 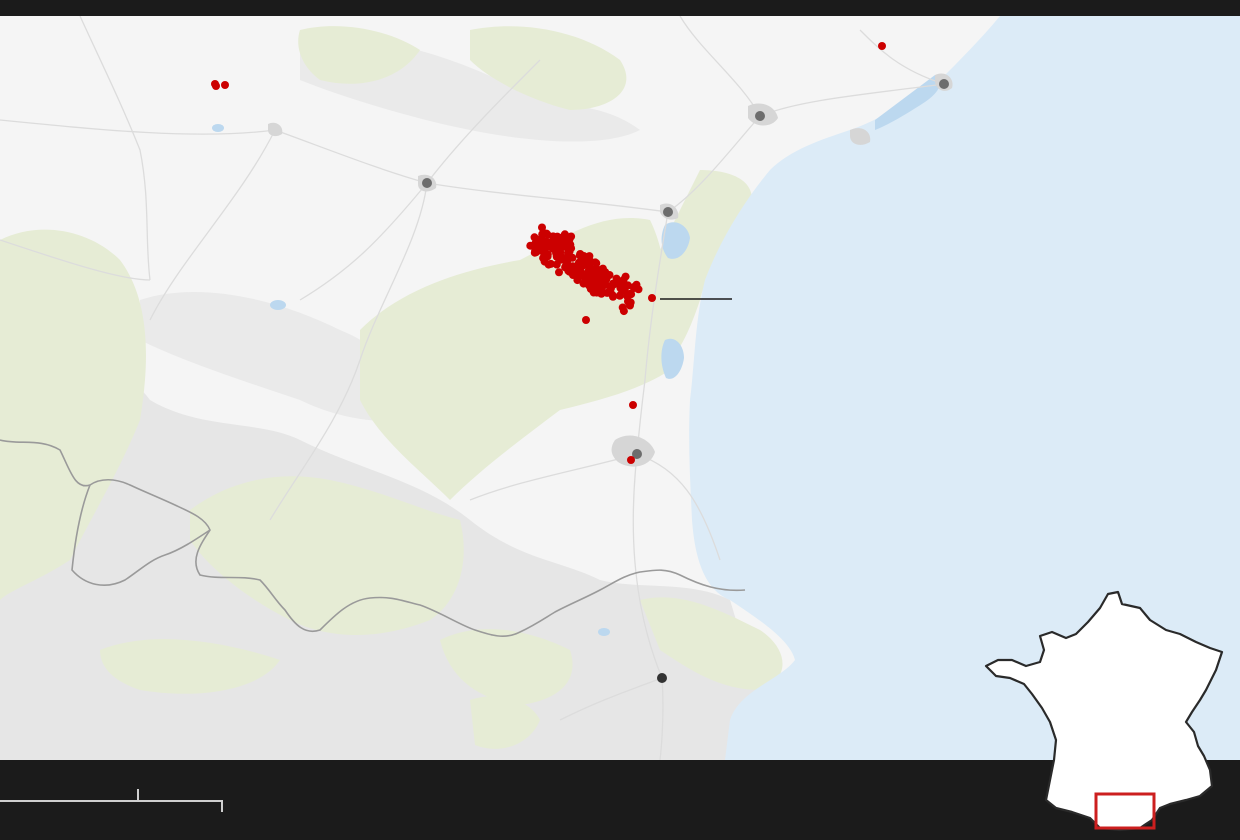 What do you see at coordinates (662, 678) in the screenshot?
I see `capital-marker-icon` at bounding box center [662, 678].